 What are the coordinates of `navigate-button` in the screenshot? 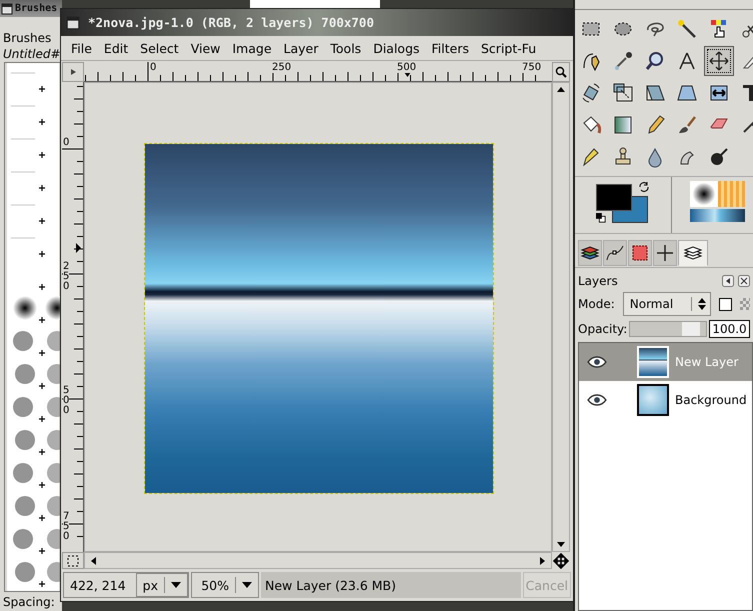 It's located at (73, 72).